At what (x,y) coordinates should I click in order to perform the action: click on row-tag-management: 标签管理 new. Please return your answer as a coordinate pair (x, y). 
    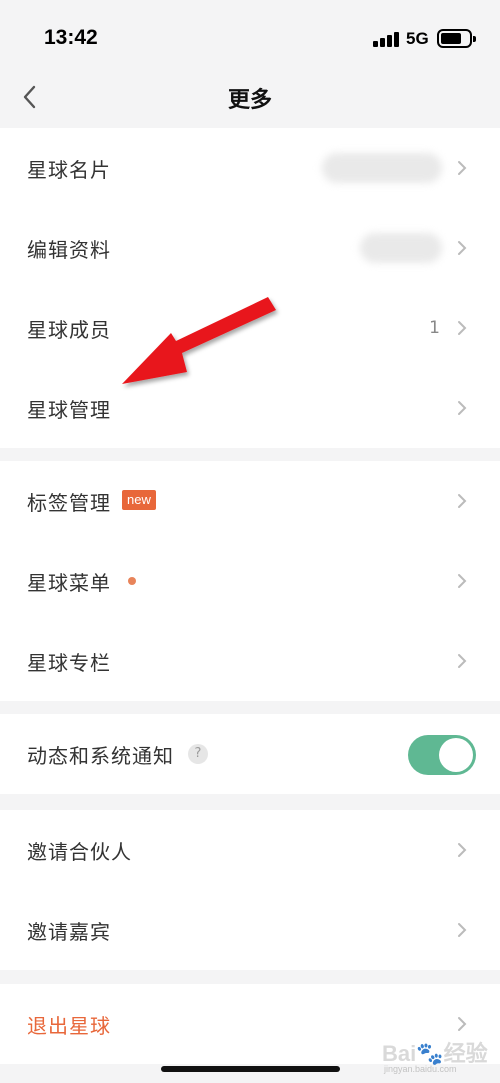
    Looking at the image, I should click on (250, 501).